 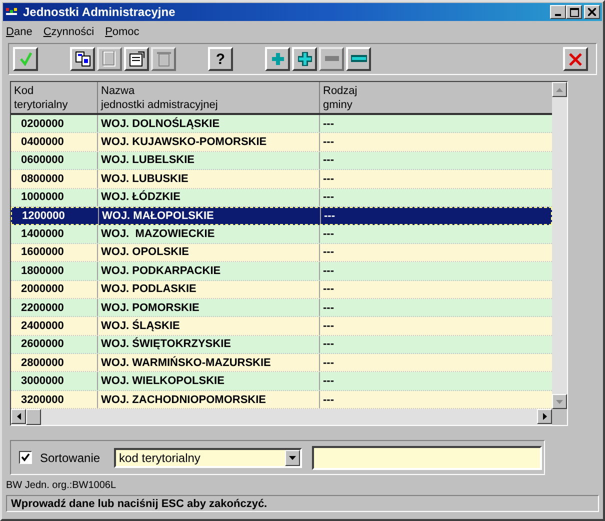 I want to click on table-row: 1400000 WOJ. MAZOWIECKIE ---, so click(x=281, y=234).